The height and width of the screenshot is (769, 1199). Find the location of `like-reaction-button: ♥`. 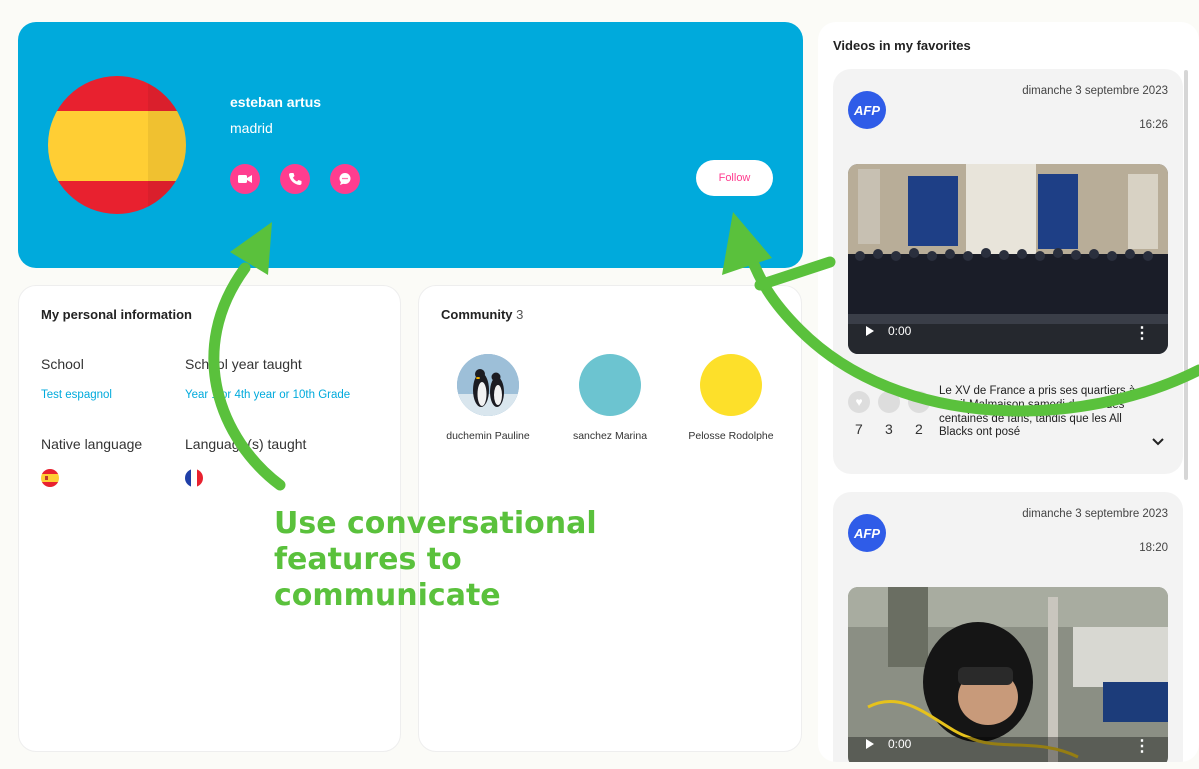

like-reaction-button: ♥ is located at coordinates (859, 402).